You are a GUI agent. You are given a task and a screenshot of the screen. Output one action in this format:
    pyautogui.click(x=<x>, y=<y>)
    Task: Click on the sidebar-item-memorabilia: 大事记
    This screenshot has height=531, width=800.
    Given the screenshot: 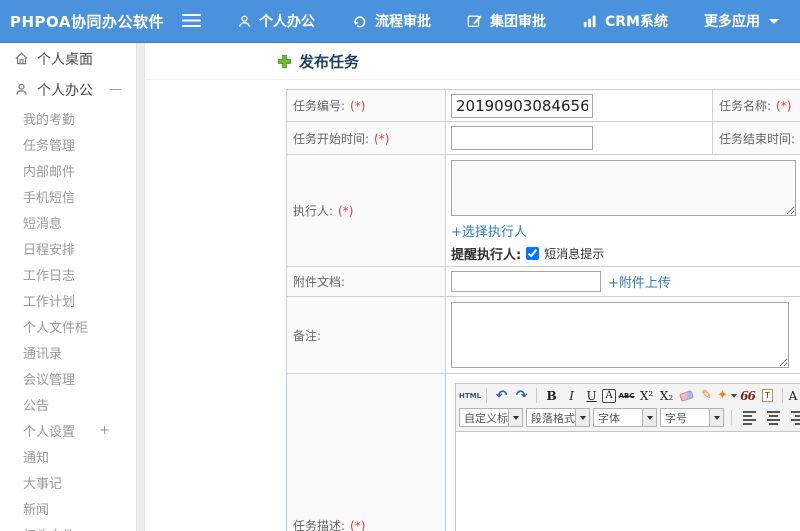 What is the action you would take?
    pyautogui.click(x=68, y=482)
    